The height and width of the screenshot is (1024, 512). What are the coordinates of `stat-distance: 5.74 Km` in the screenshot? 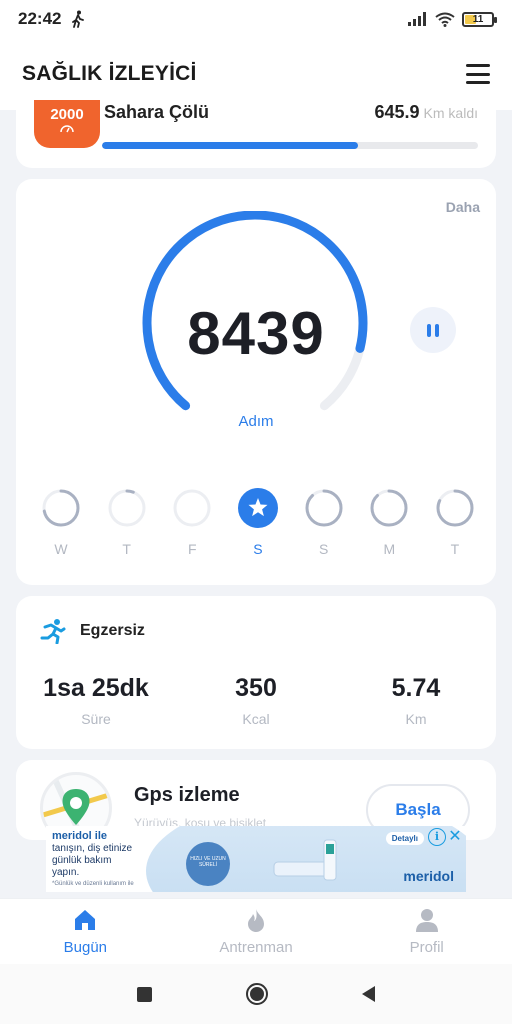 It's located at (416, 700).